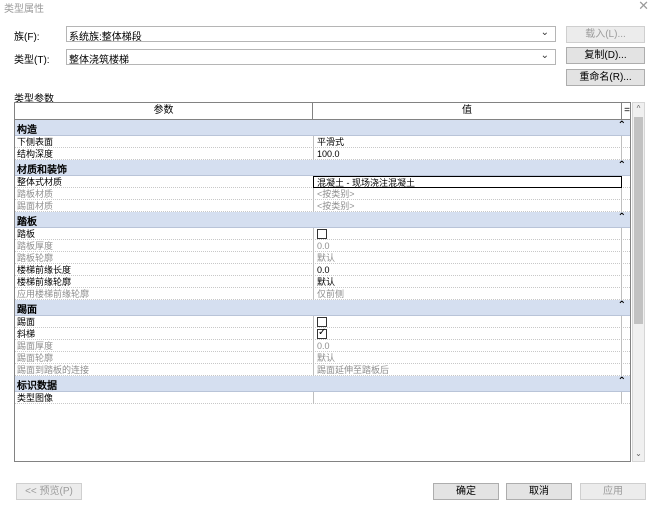 The height and width of the screenshot is (507, 657). What do you see at coordinates (322, 384) in the screenshot?
I see `group-header-identity-data: 标识数据 ⌃` at bounding box center [322, 384].